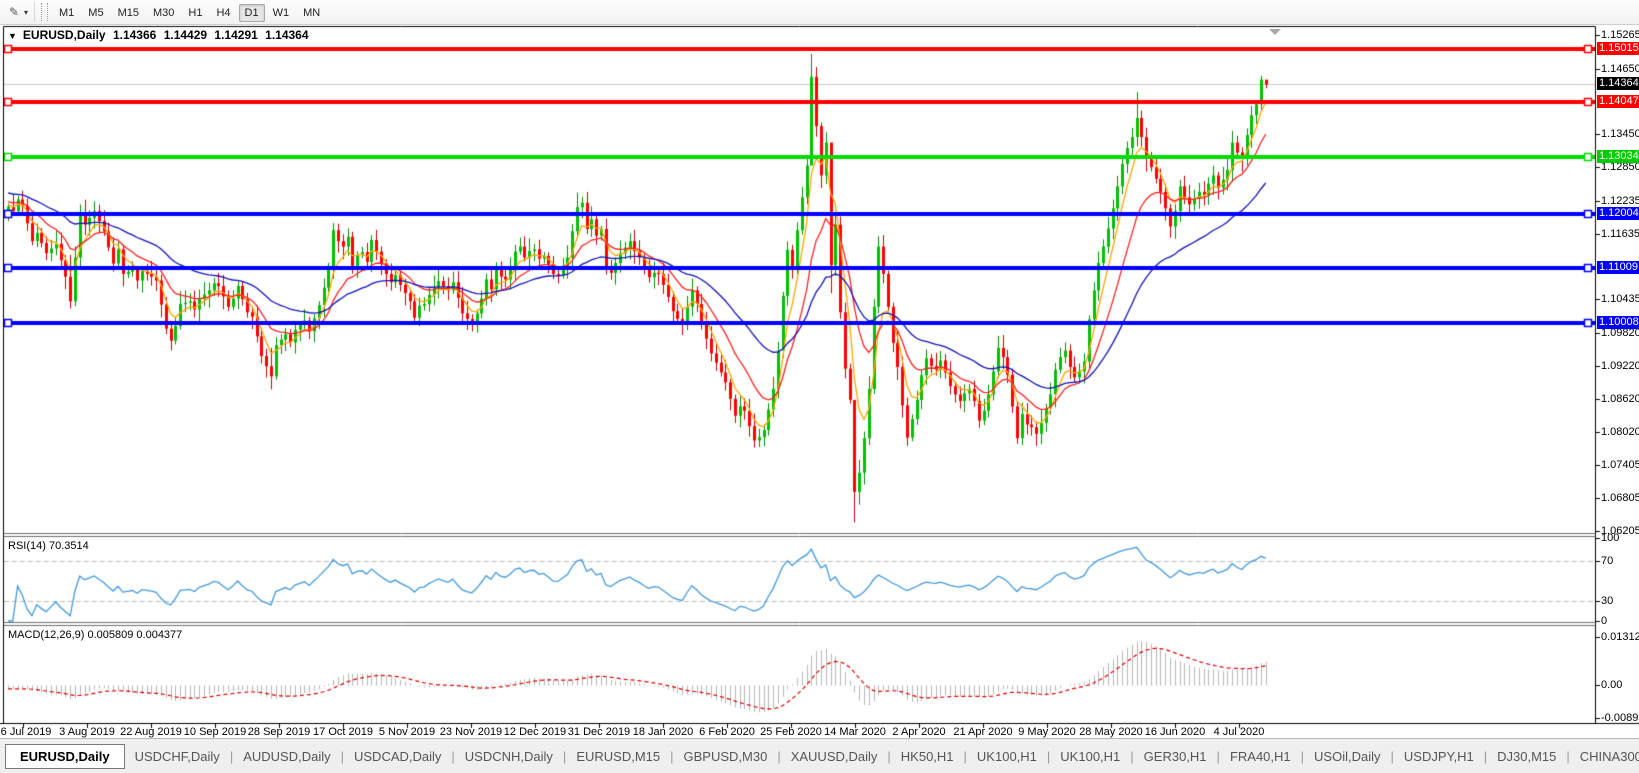  Describe the element at coordinates (618, 756) in the screenshot. I see `symbol-tab-eurusd-m15: EURUSD,M15` at that location.